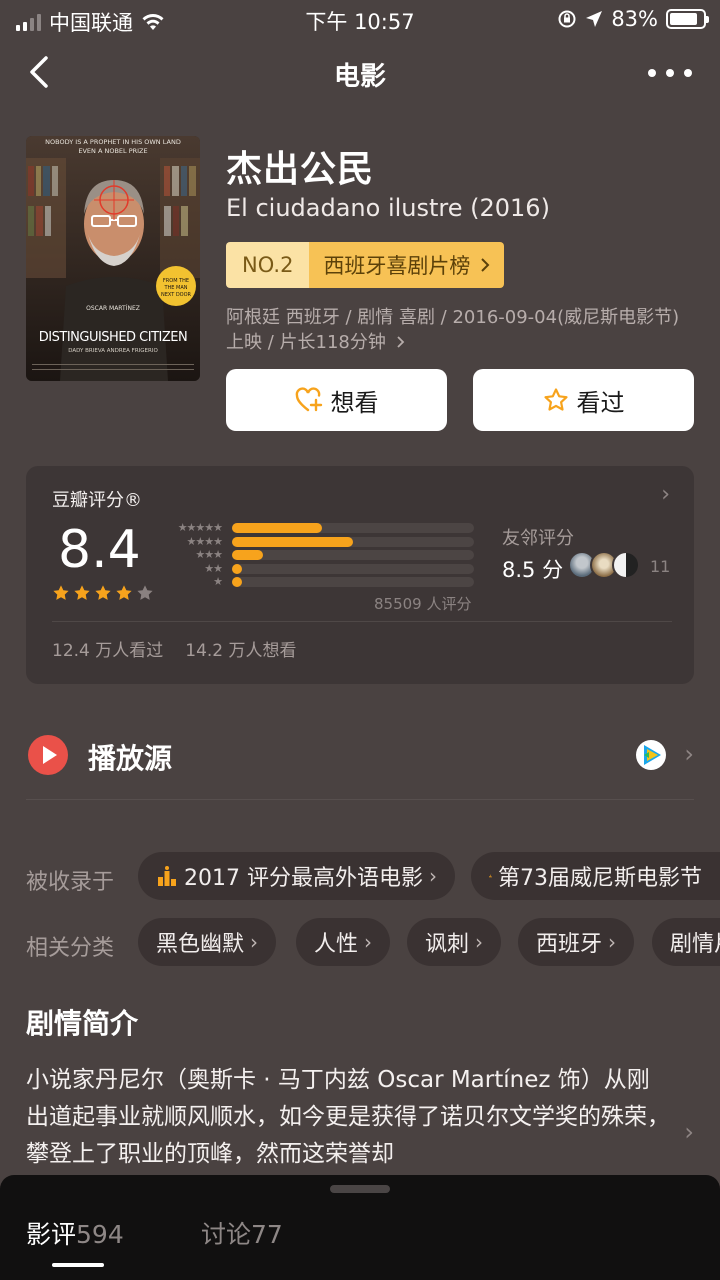 This screenshot has width=720, height=1280. I want to click on want-to-watch-button: 想看, so click(336, 400).